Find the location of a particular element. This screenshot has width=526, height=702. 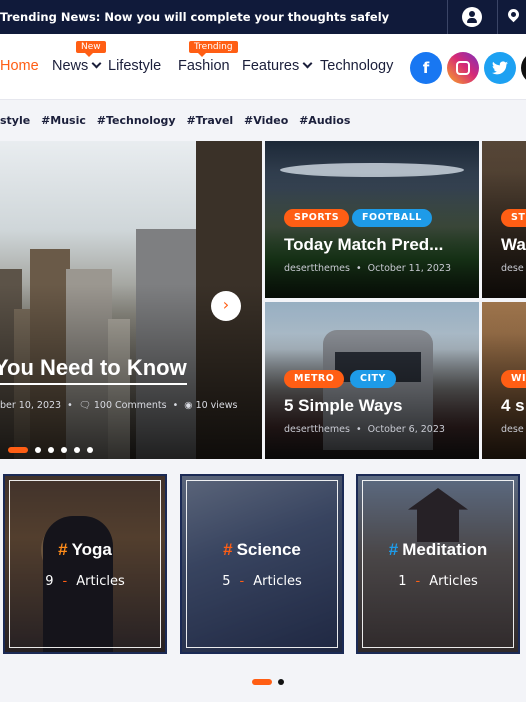

user-icon is located at coordinates (472, 17).